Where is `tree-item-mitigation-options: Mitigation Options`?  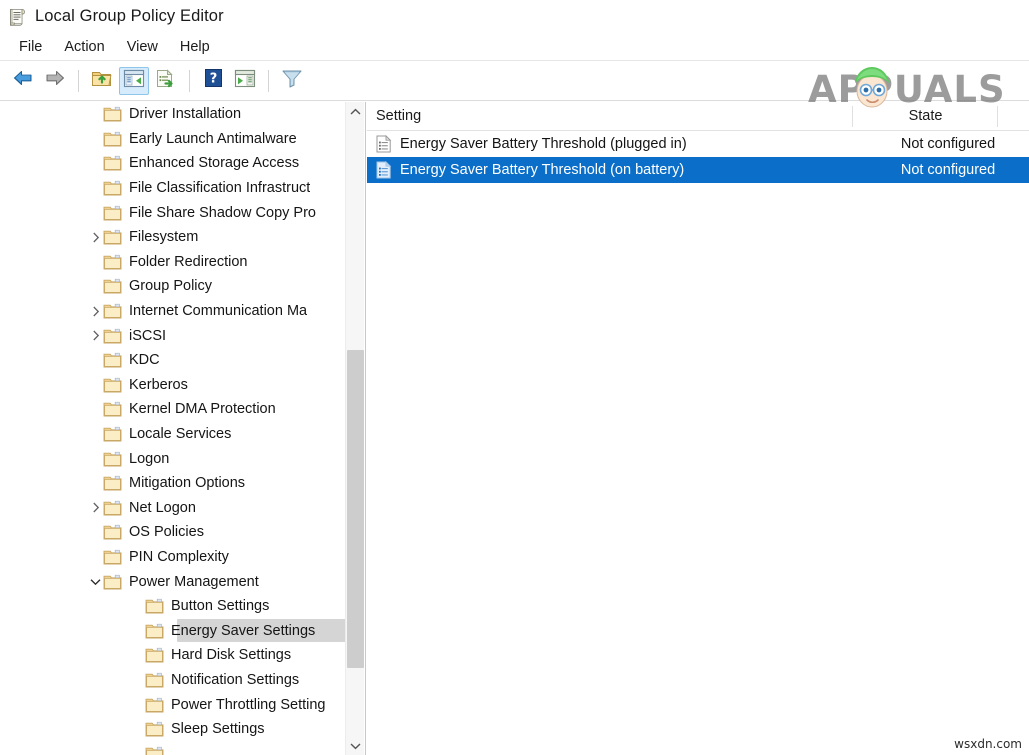 tree-item-mitigation-options: Mitigation Options is located at coordinates (172, 483).